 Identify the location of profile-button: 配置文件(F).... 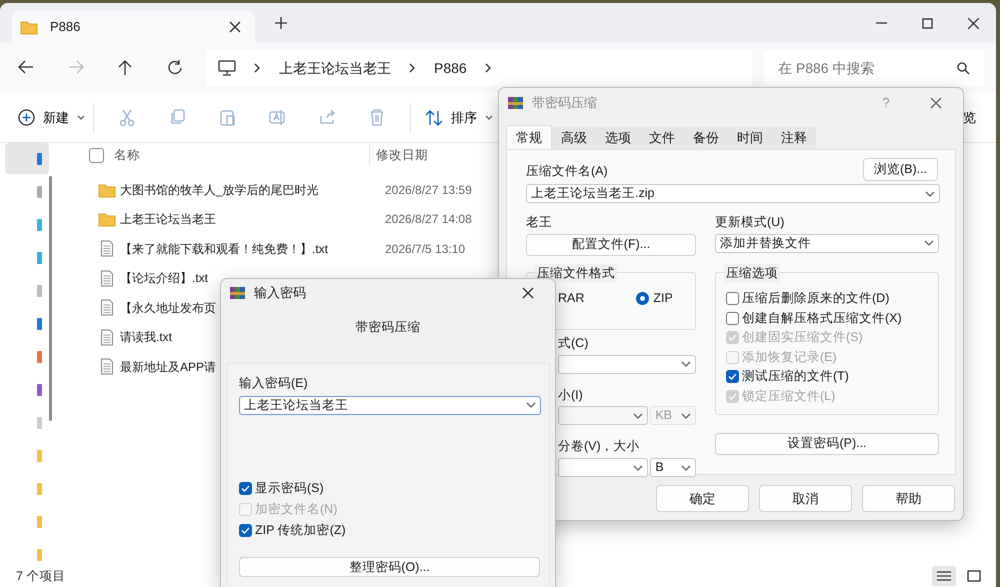
(611, 245).